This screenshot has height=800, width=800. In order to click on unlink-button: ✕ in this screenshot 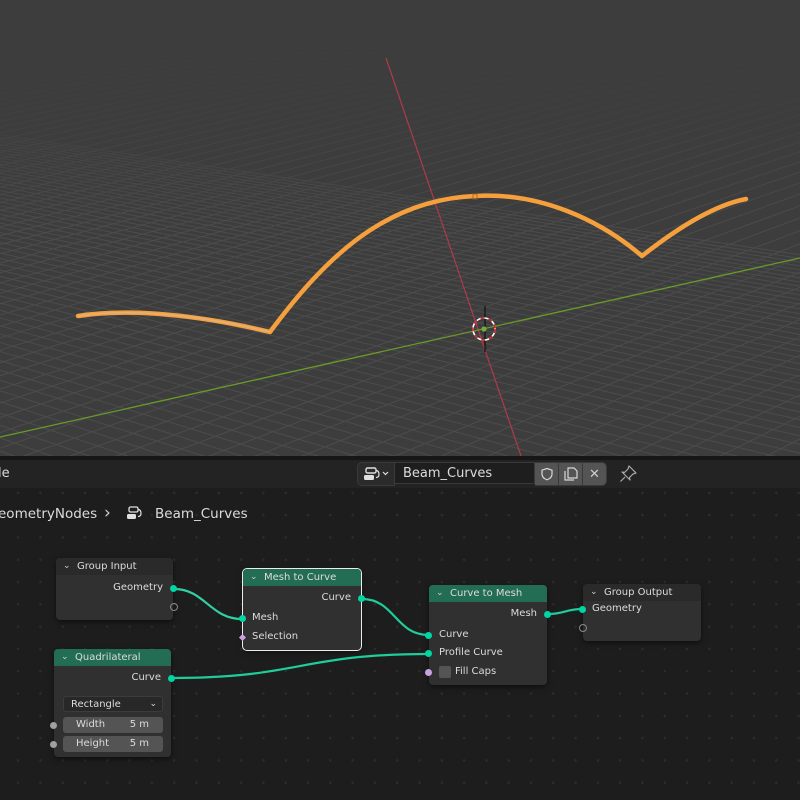, I will do `click(595, 474)`.